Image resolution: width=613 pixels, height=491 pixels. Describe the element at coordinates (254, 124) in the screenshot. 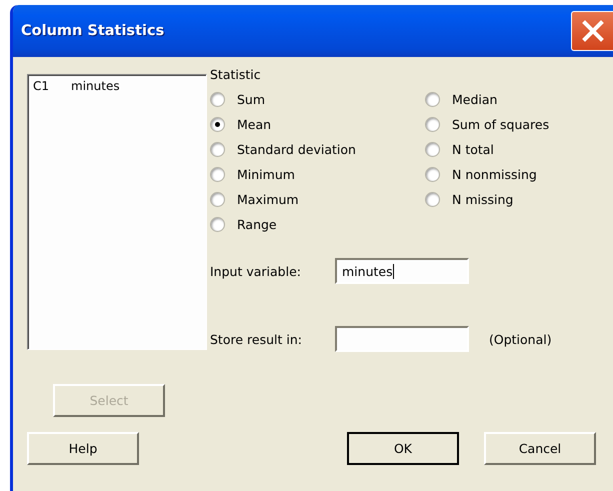

I see `radio-label: Mean` at that location.